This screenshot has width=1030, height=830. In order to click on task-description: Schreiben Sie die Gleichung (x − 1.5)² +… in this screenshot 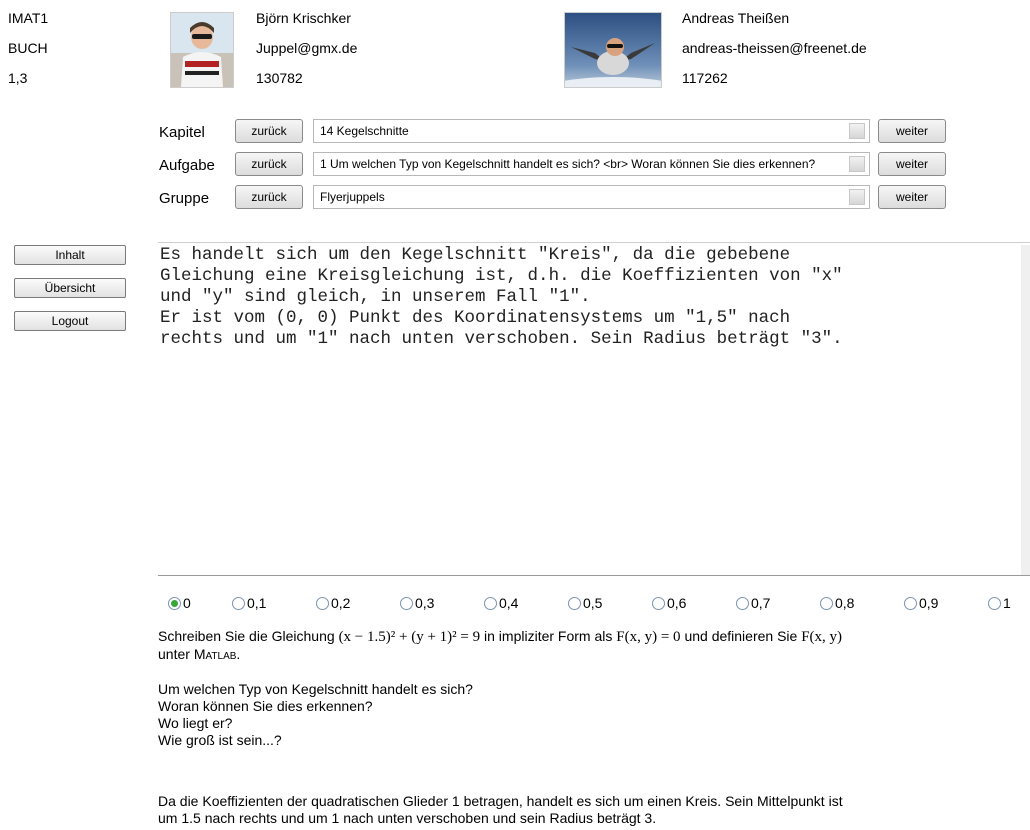, I will do `click(588, 645)`.